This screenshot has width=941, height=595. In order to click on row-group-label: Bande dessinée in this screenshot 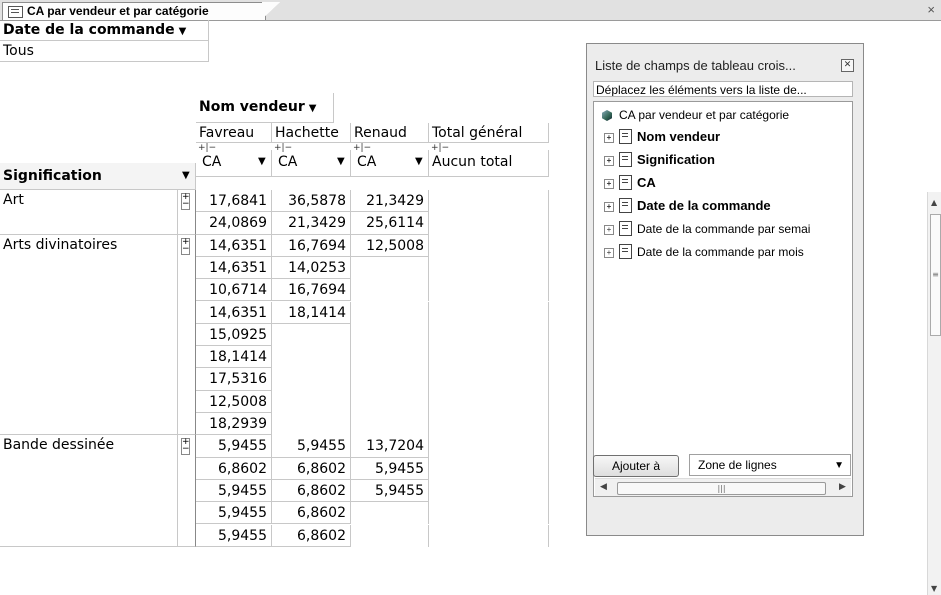, I will do `click(89, 491)`.